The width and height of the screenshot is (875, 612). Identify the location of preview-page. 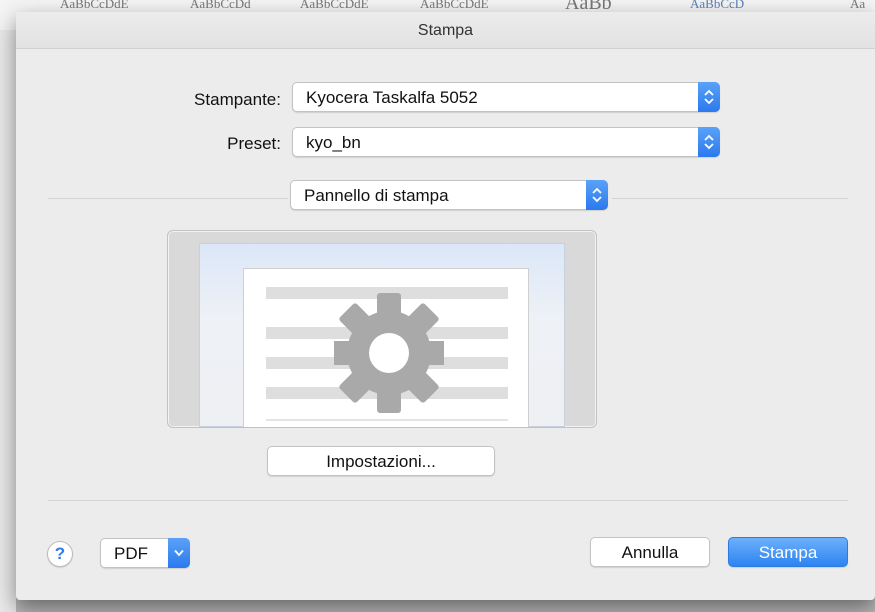
(386, 347).